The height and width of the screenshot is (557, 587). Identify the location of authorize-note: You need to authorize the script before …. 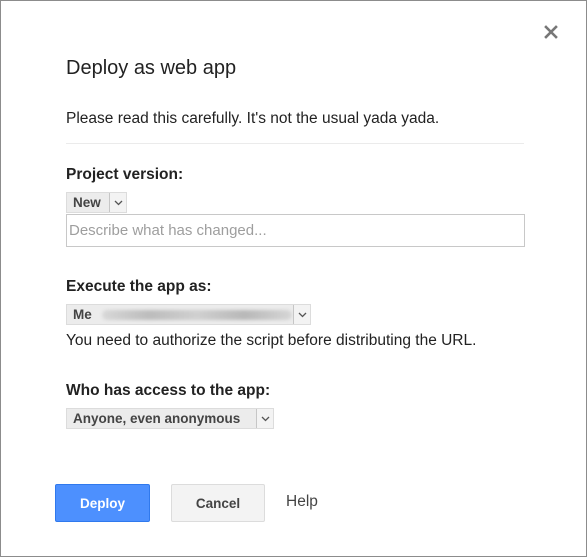
(271, 340).